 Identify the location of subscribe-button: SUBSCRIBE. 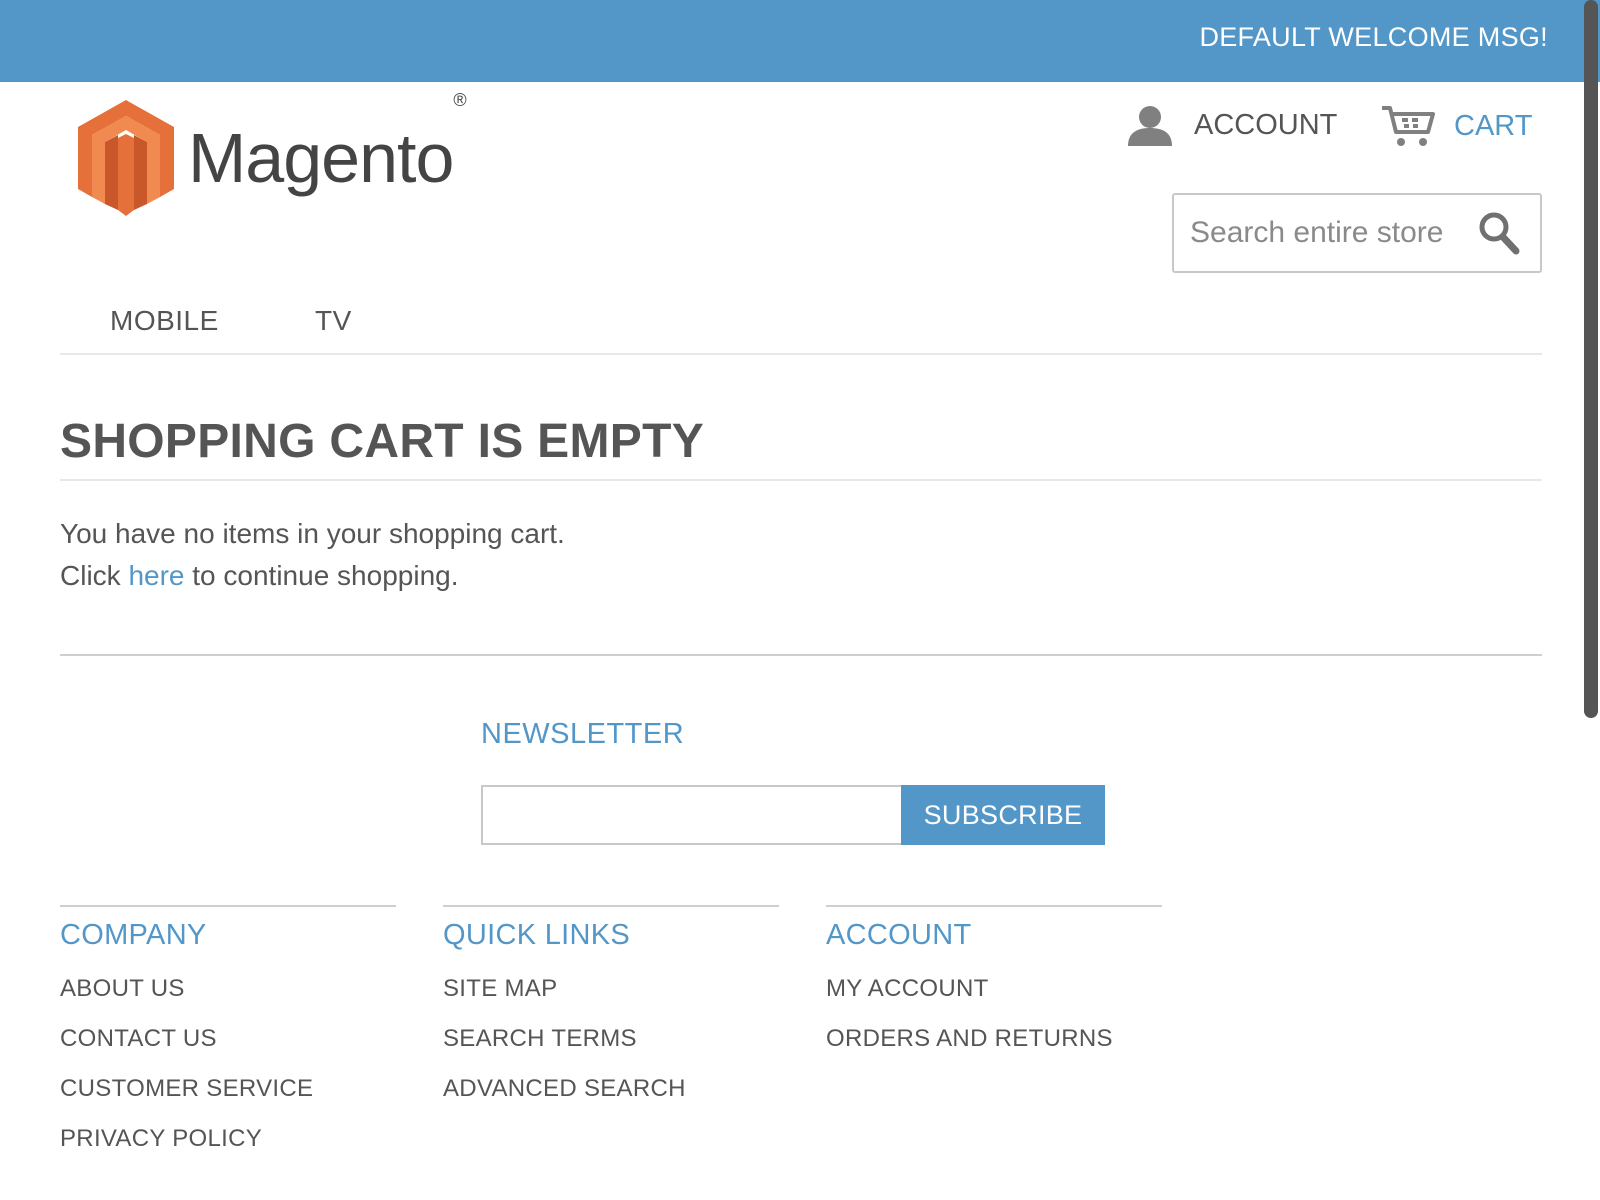
(1003, 815).